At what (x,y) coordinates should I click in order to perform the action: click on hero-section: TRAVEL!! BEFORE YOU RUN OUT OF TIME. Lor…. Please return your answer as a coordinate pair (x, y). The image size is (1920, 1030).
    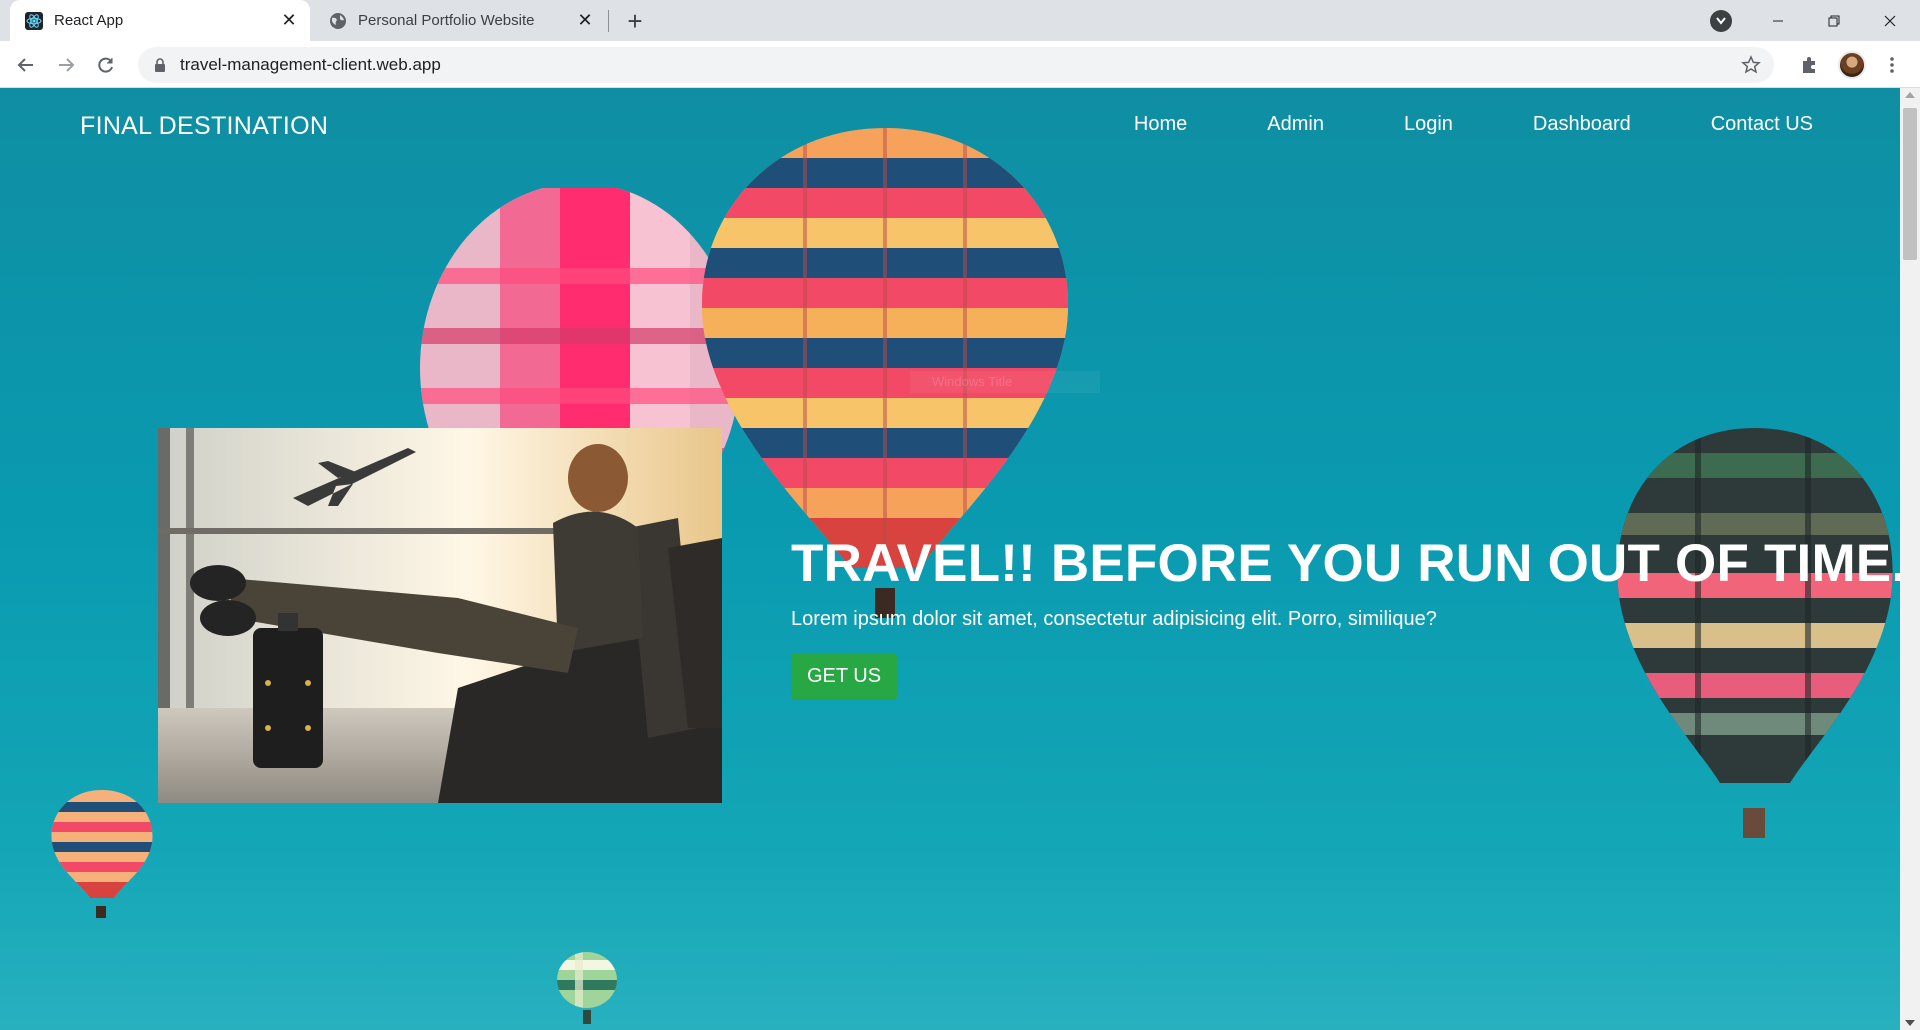
    Looking at the image, I should click on (1345, 616).